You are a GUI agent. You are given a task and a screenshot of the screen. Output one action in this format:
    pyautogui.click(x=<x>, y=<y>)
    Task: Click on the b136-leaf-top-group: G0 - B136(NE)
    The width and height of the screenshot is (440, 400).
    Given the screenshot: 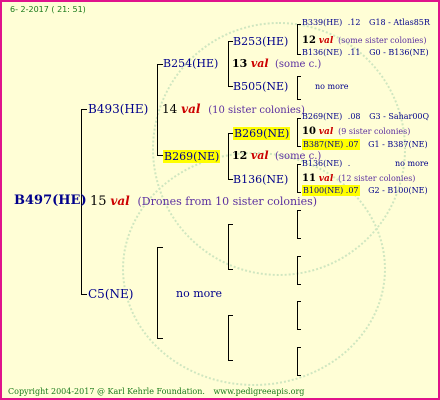 What is the action you would take?
    pyautogui.click(x=399, y=52)
    